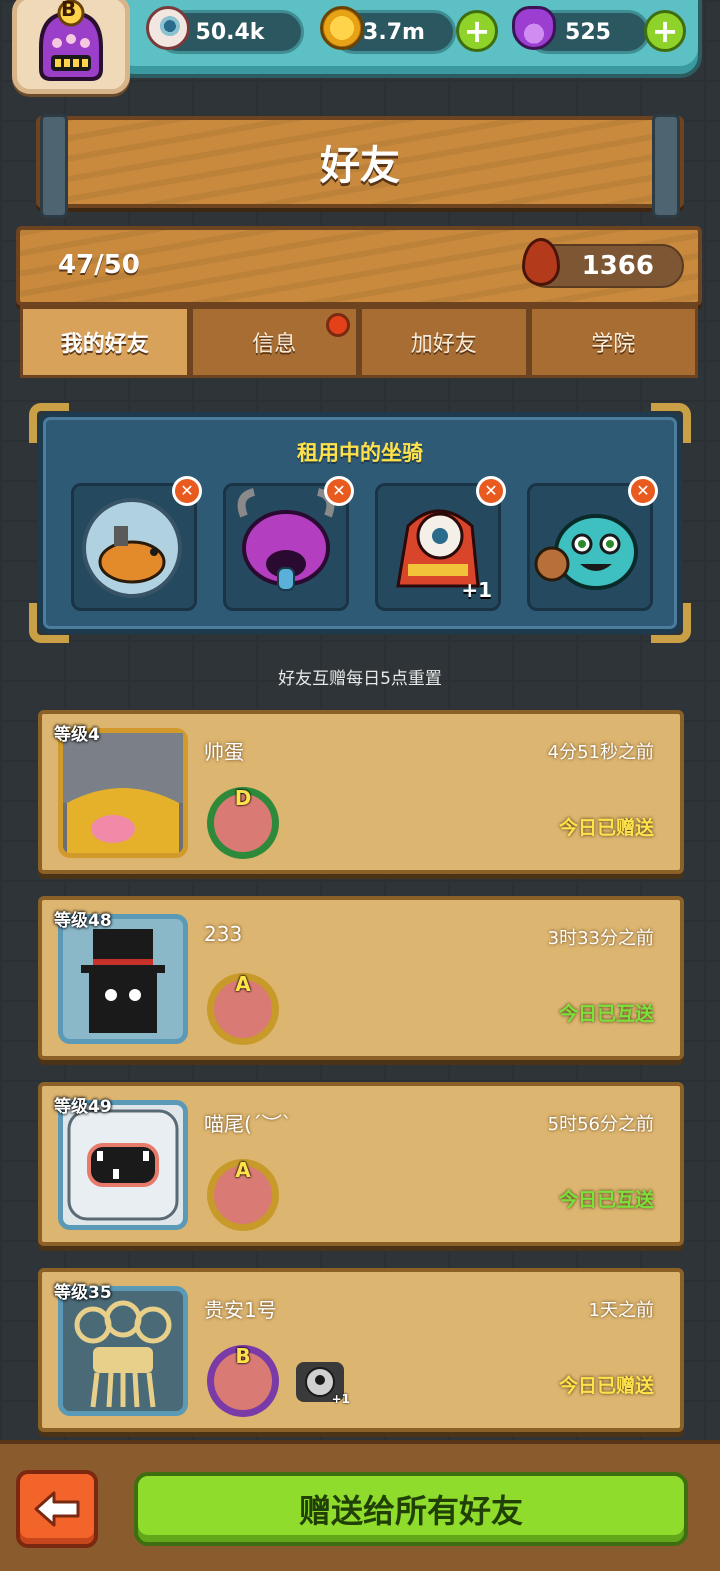 Image resolution: width=720 pixels, height=1571 pixels. Describe the element at coordinates (243, 798) in the screenshot. I see `friend-rank-letter: D` at that location.